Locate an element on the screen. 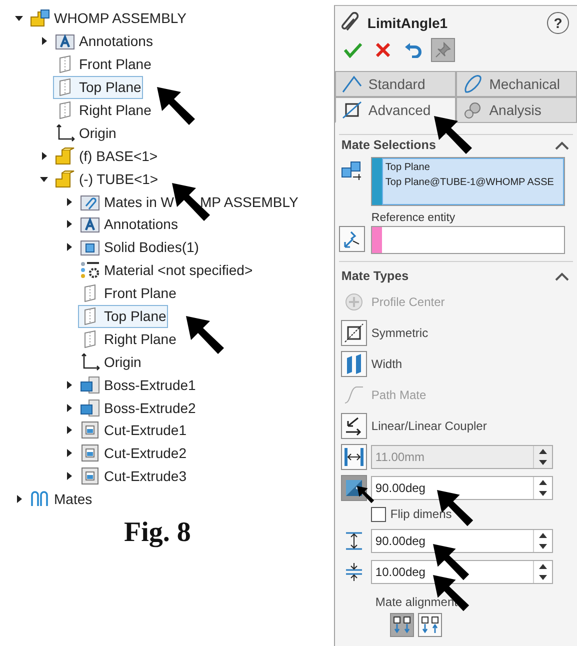 This screenshot has height=646, width=577. distance-icon is located at coordinates (354, 456).